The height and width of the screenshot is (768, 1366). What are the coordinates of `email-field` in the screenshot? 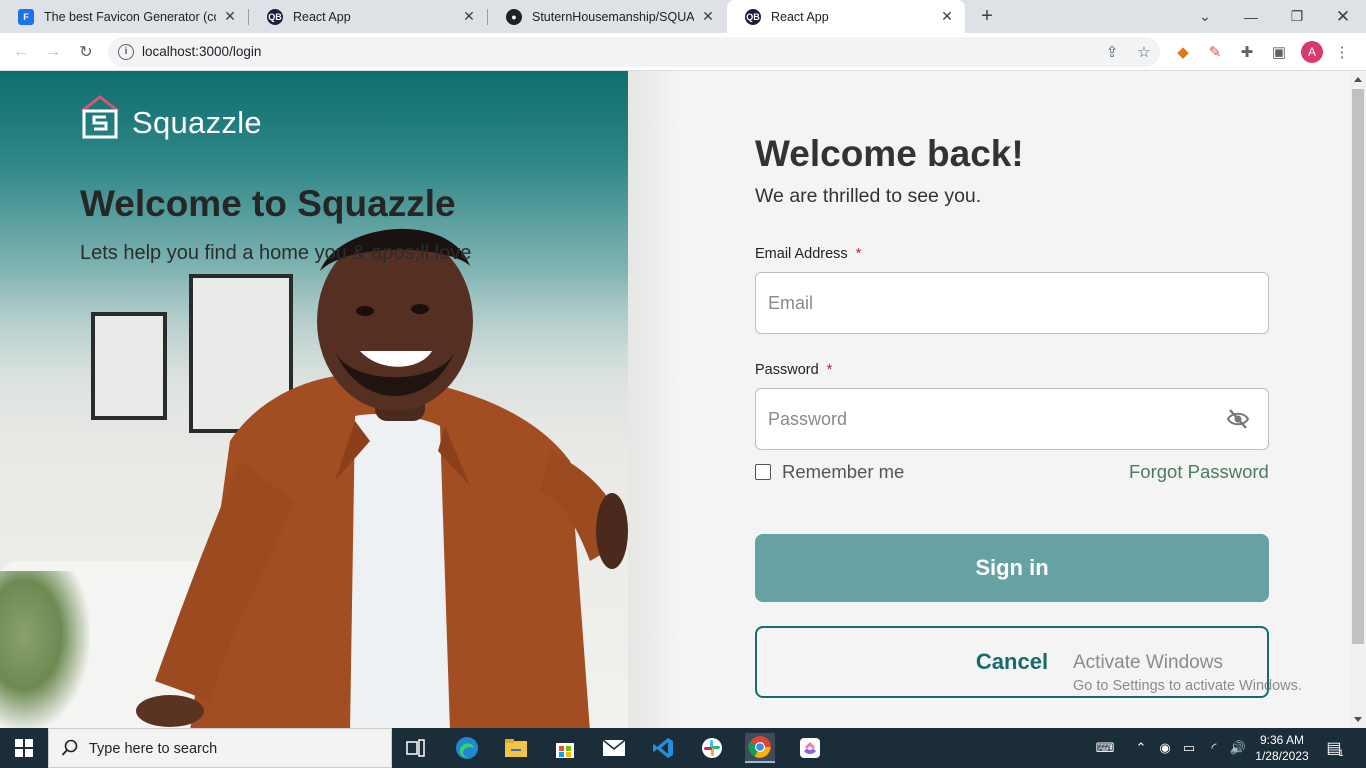 It's located at (1012, 303).